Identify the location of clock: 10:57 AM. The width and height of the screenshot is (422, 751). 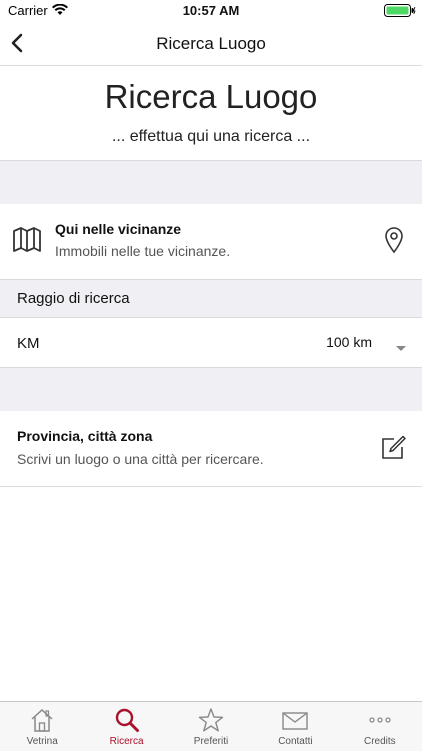
(211, 10).